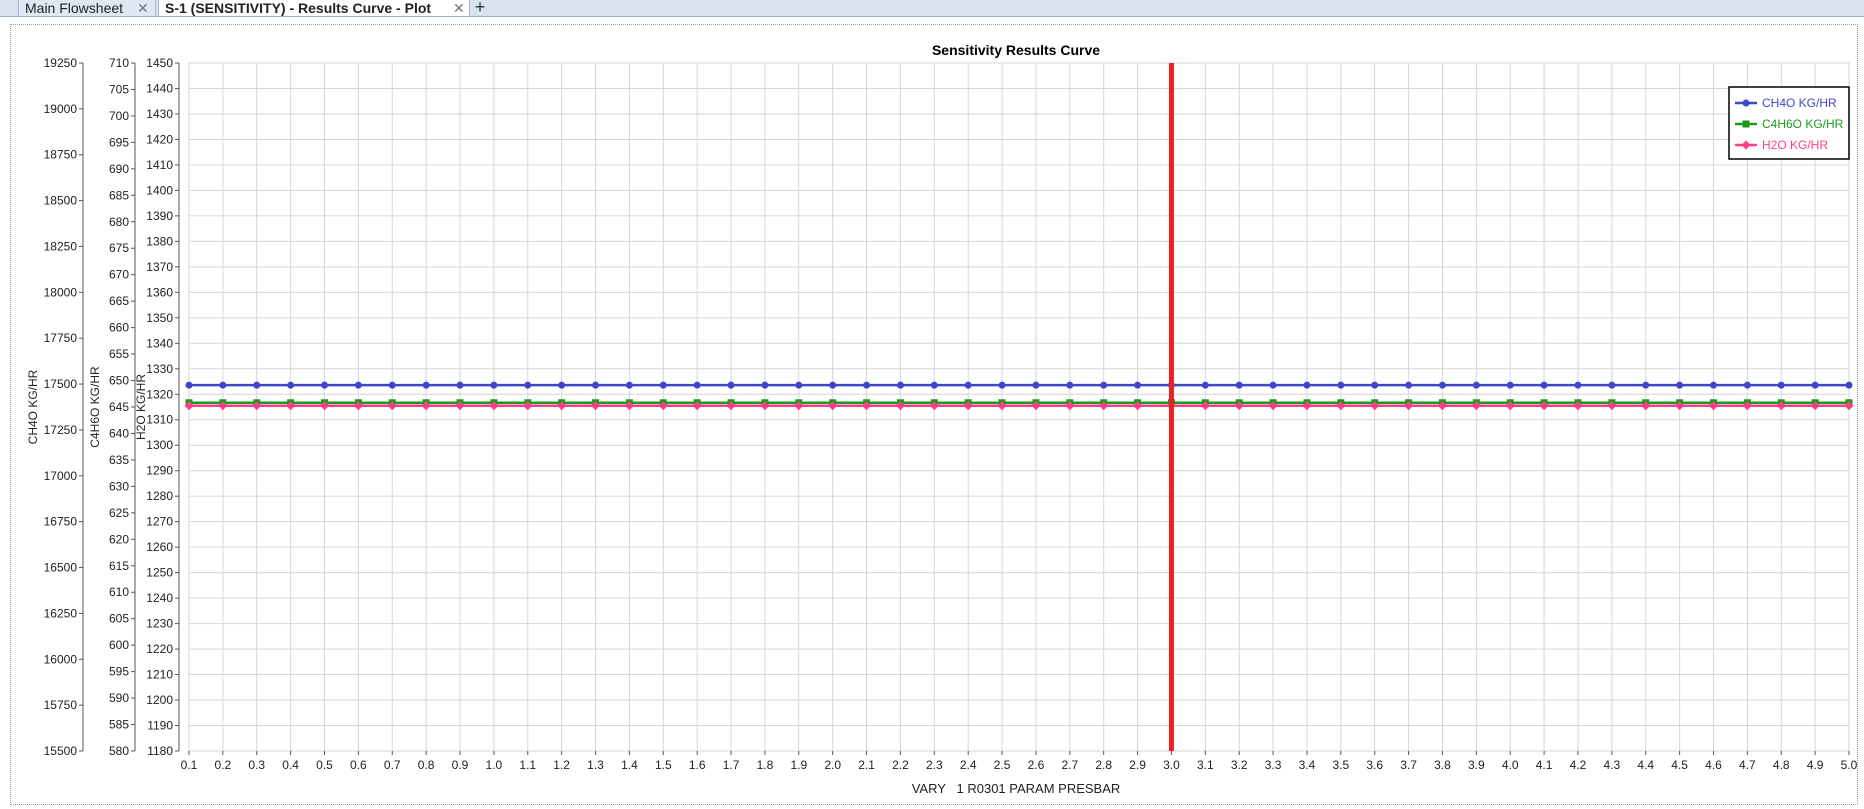  I want to click on x-tick-label: 4.1, so click(1544, 765).